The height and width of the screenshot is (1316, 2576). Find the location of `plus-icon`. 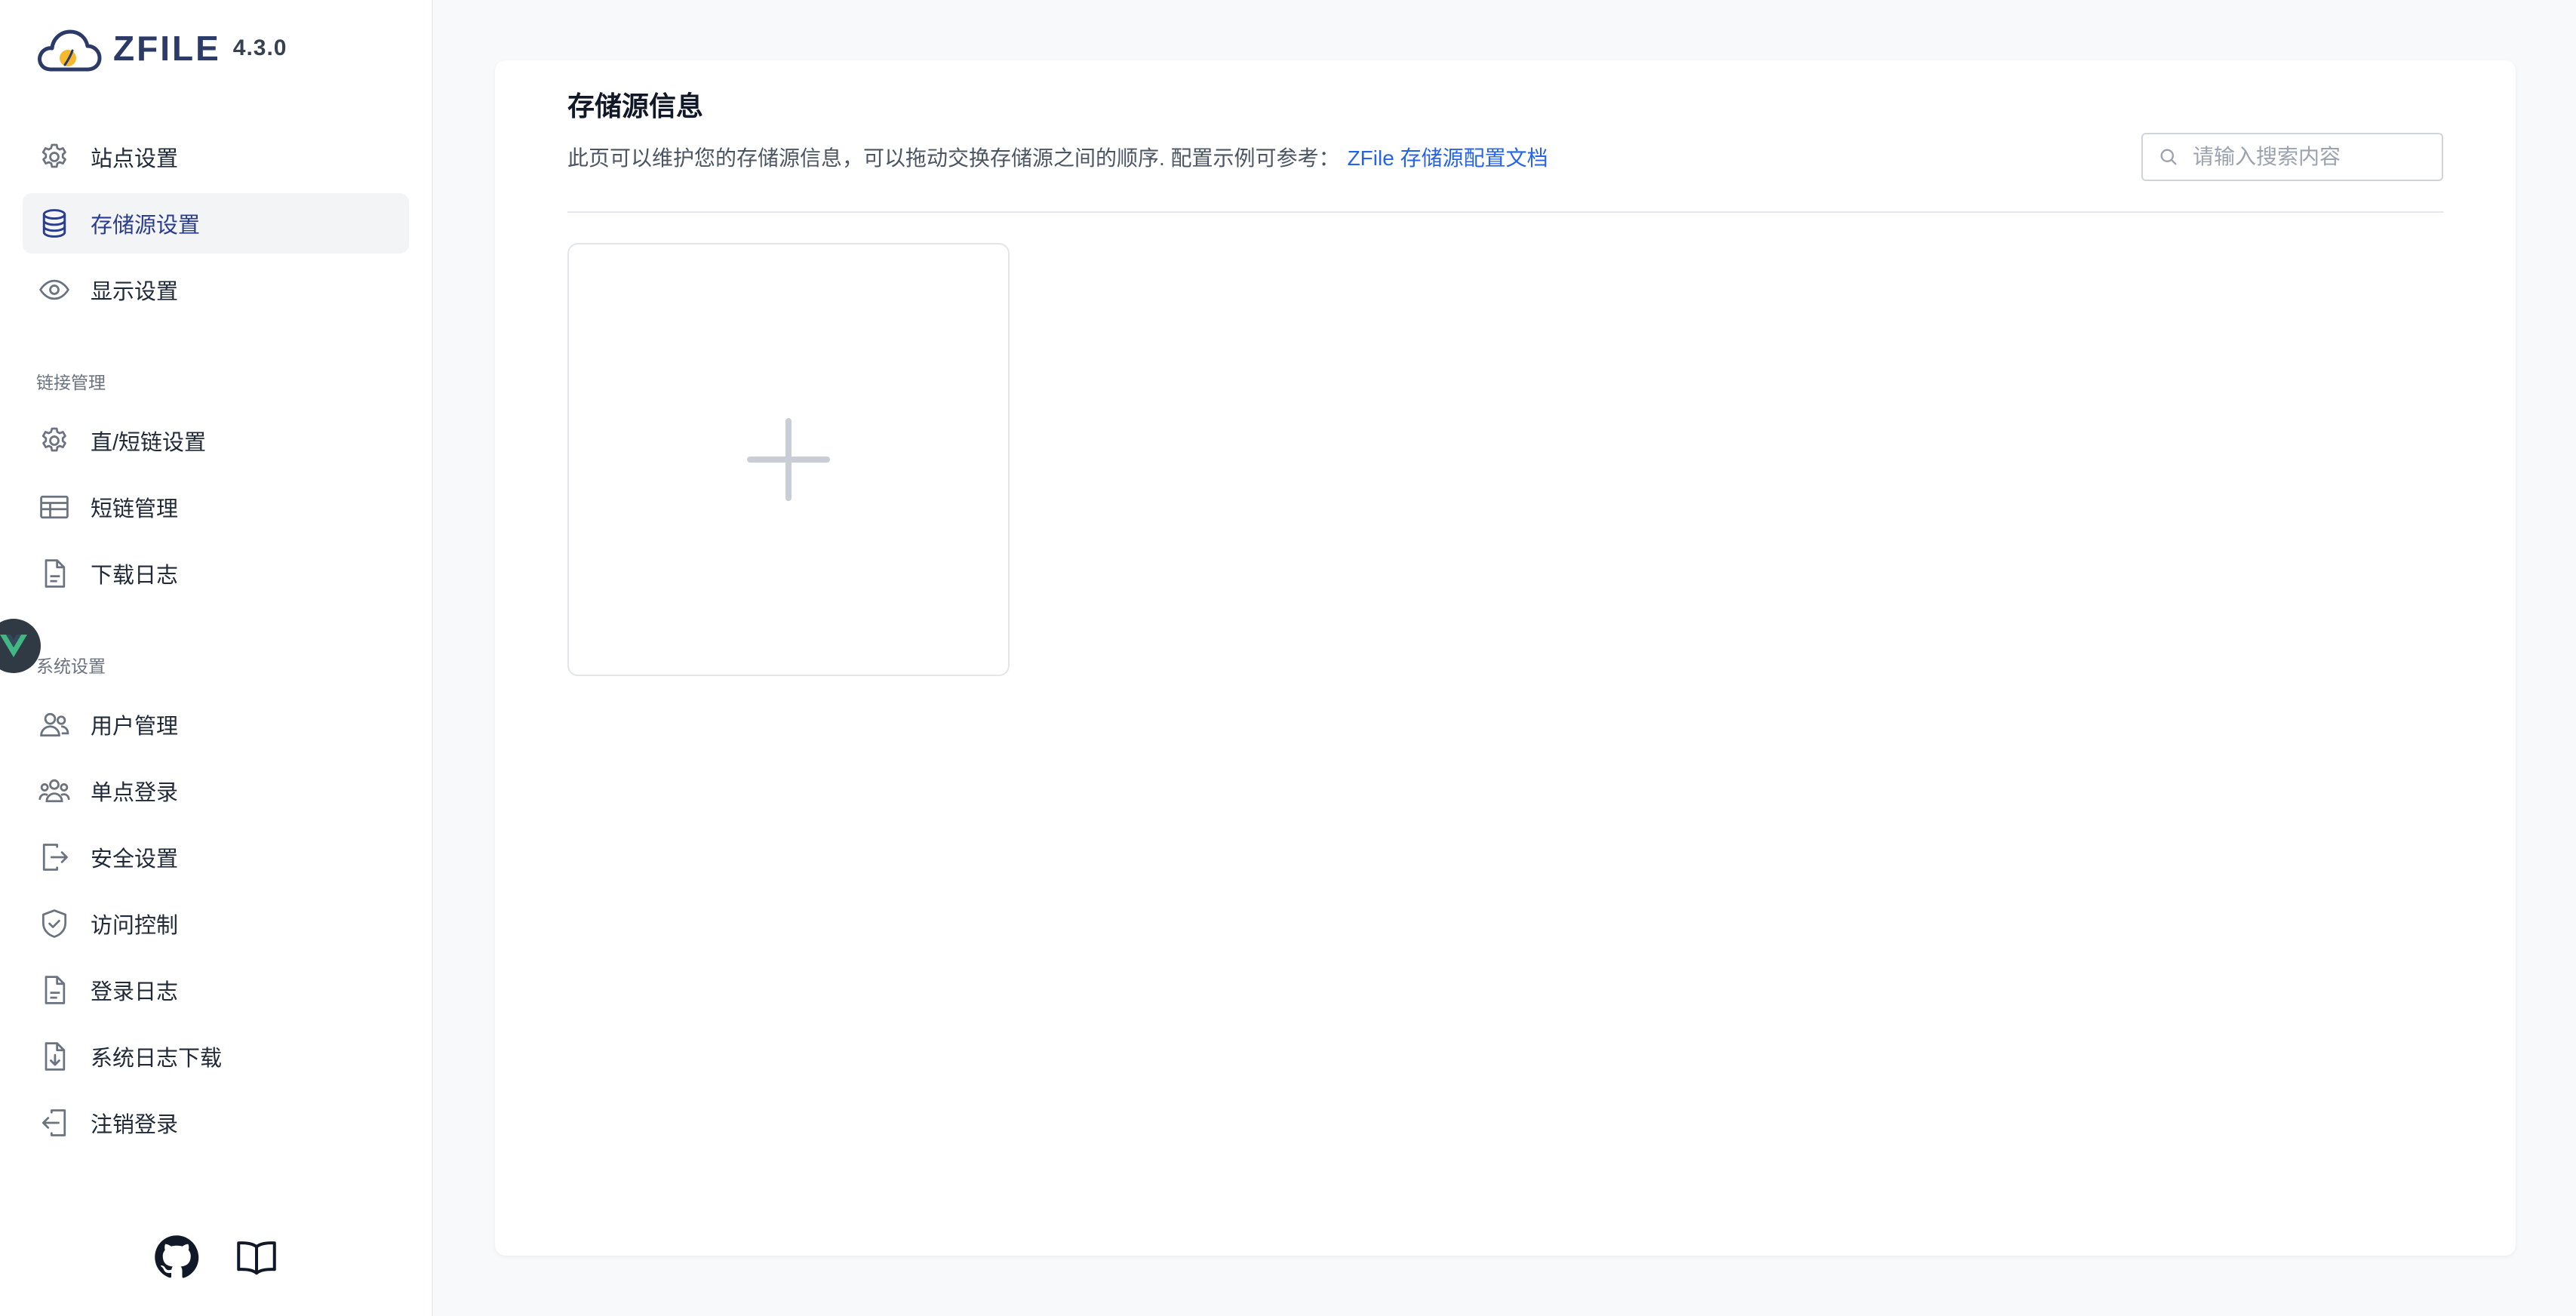

plus-icon is located at coordinates (788, 460).